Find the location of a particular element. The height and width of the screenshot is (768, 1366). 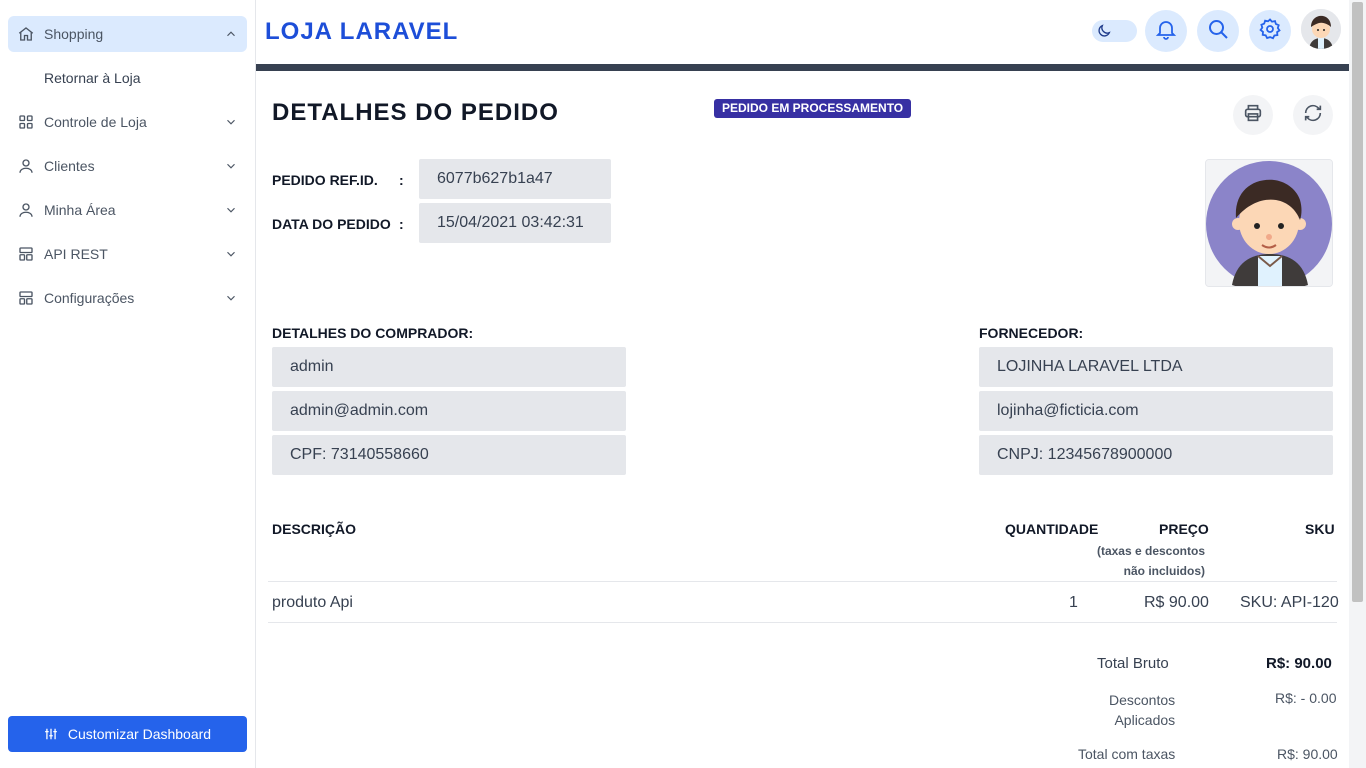

customer-avatar is located at coordinates (1269, 223).